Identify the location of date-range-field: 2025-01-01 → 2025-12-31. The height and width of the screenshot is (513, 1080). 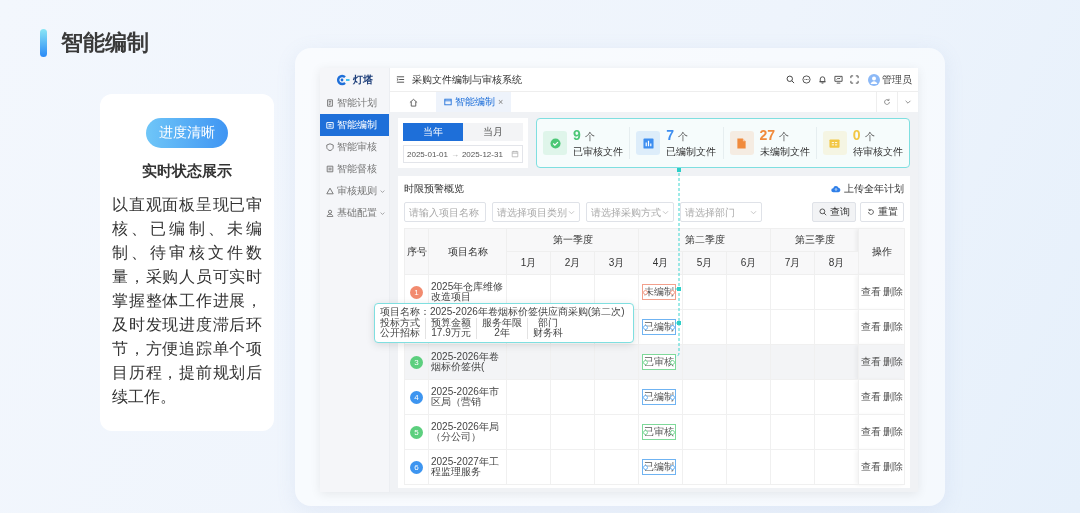
(463, 154).